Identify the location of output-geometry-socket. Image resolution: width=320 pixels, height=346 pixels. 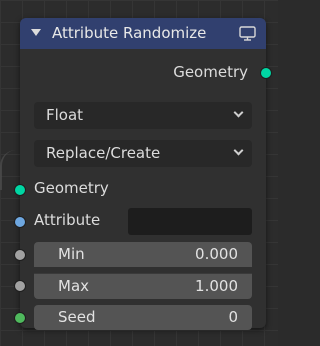
(266, 73).